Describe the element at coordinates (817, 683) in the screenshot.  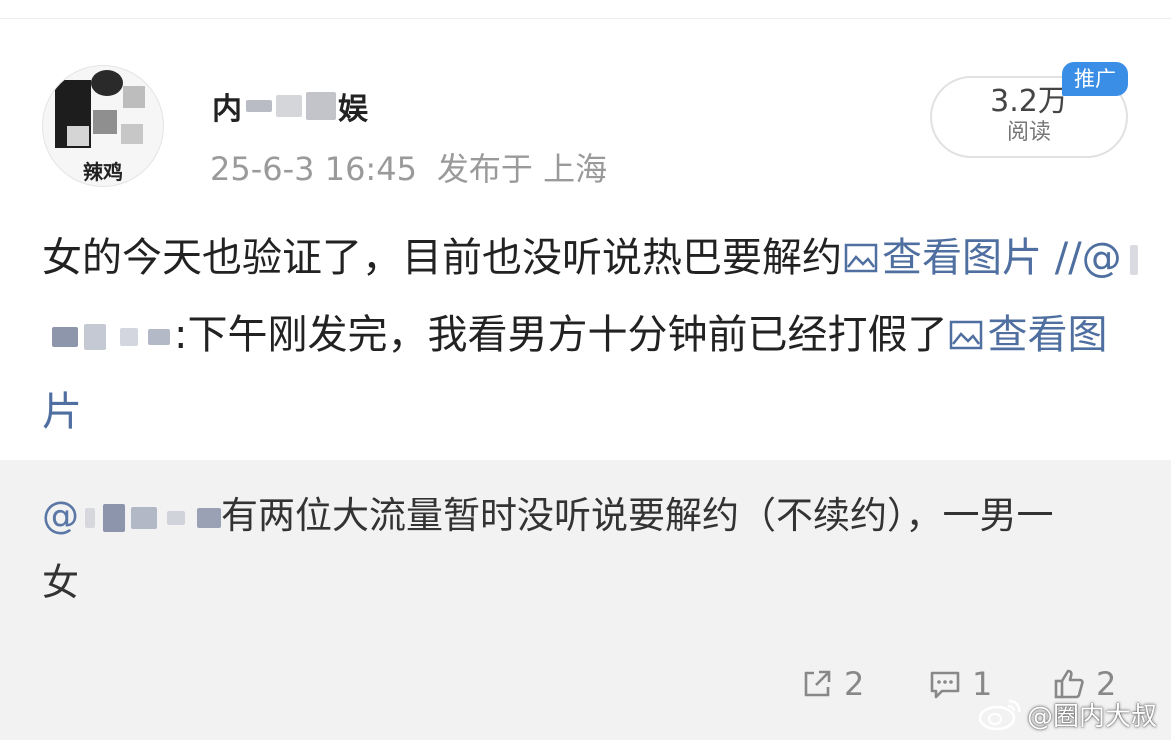
I see `repost-icon` at that location.